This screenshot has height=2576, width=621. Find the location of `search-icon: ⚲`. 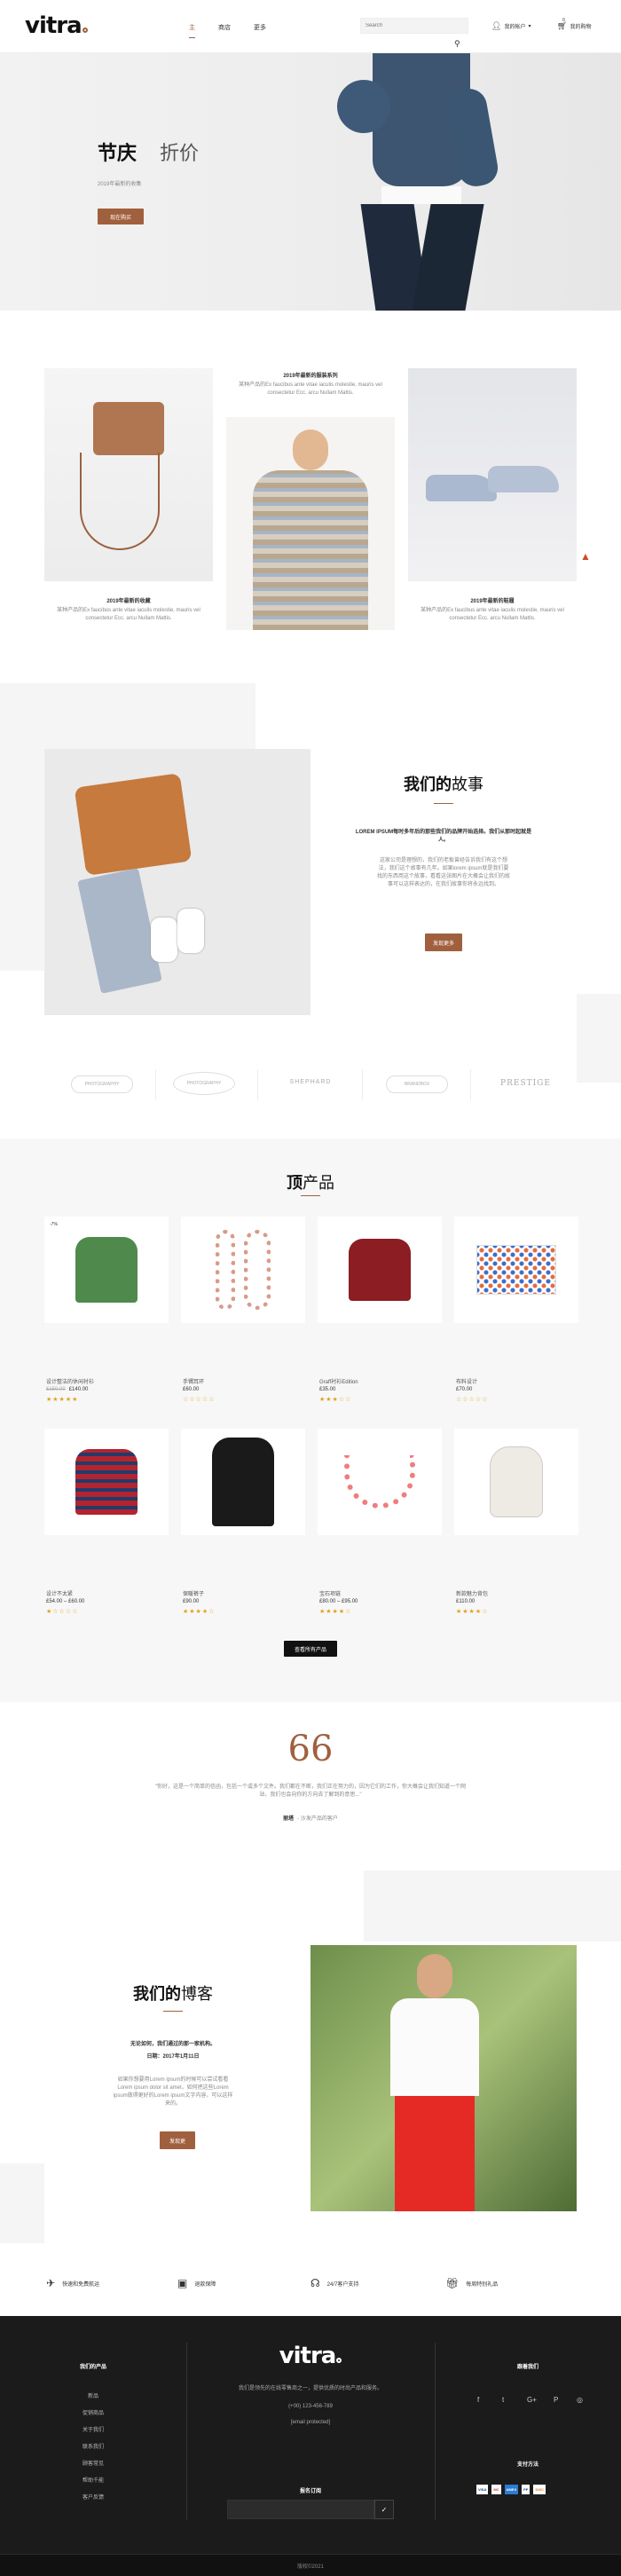

search-icon: ⚲ is located at coordinates (457, 44).